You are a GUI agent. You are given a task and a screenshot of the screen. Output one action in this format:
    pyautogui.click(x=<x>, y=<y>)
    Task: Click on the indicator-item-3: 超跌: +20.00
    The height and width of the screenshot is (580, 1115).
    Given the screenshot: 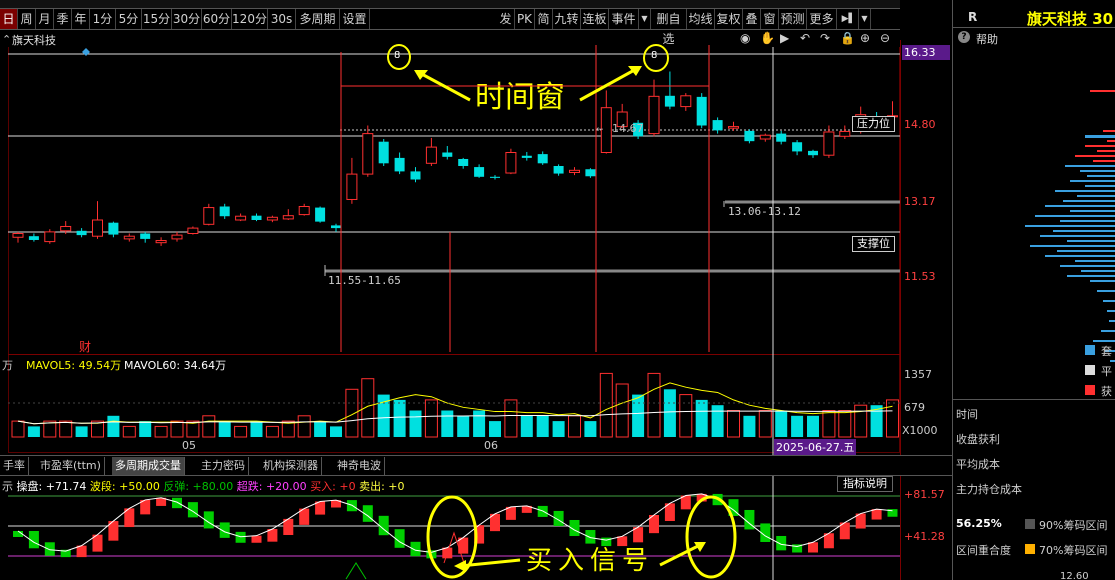 What is the action you would take?
    pyautogui.click(x=273, y=486)
    